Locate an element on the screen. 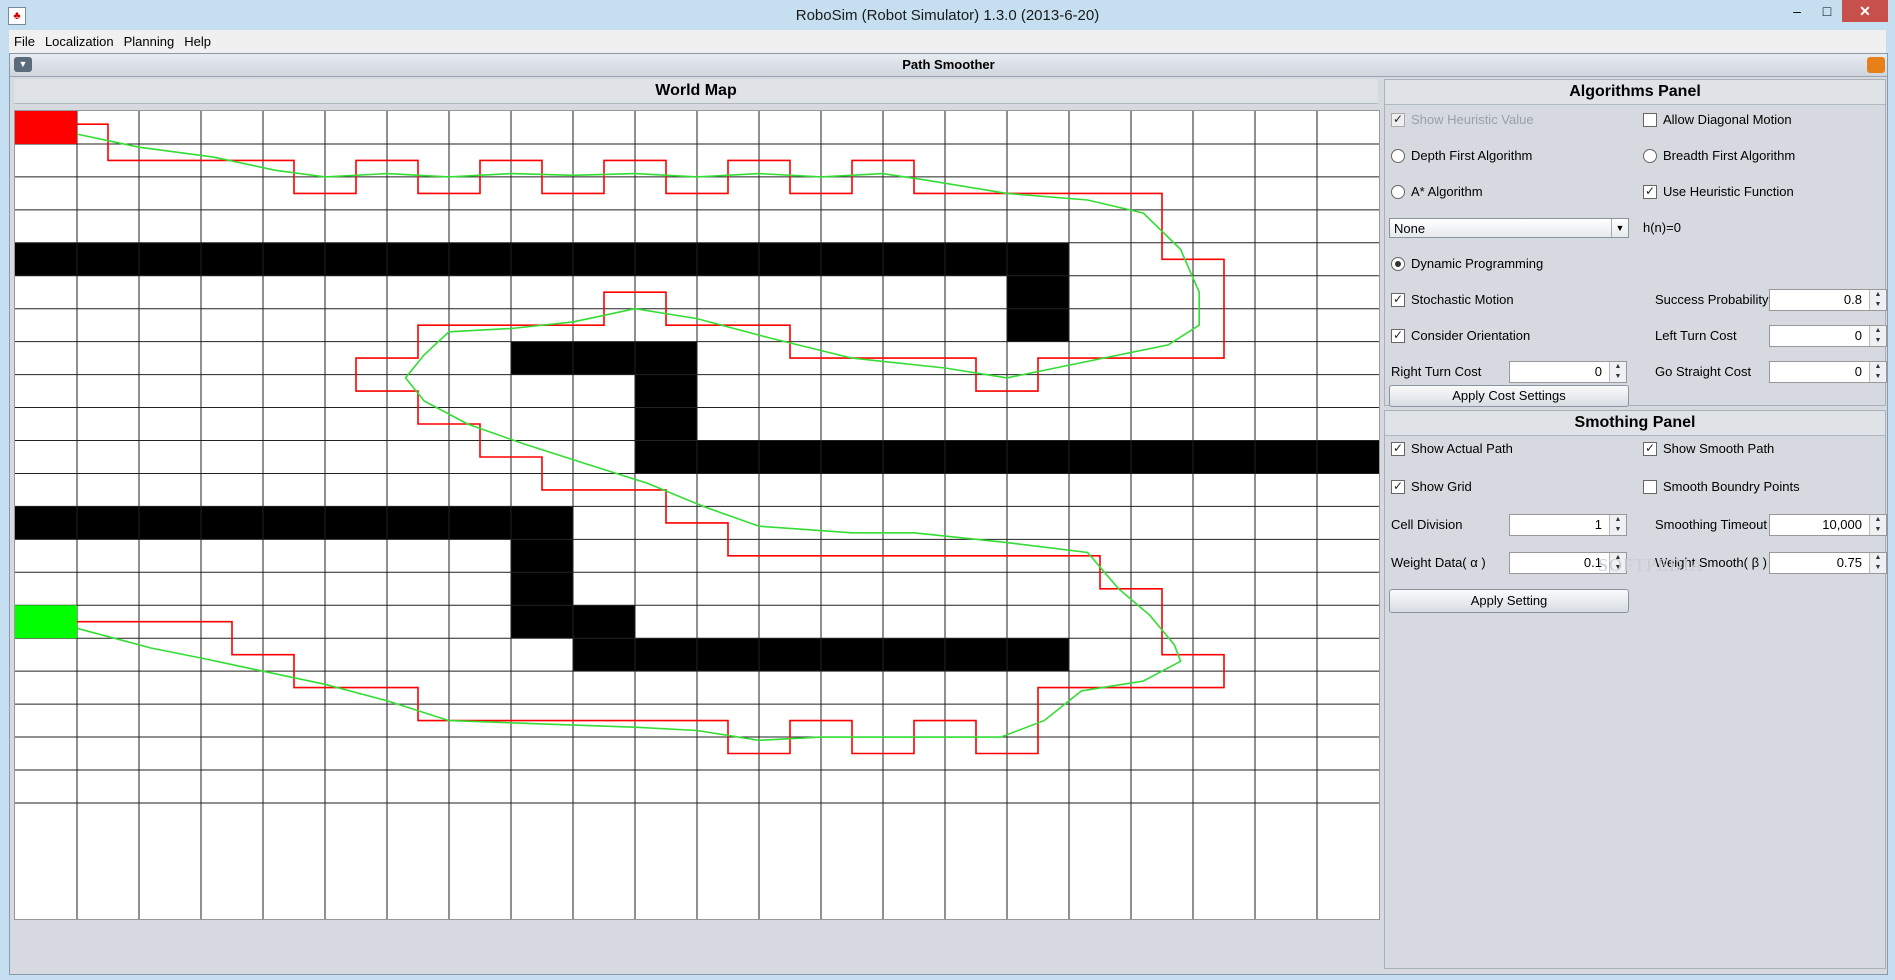  a-star-radio: A* Algorithm is located at coordinates (1437, 192).